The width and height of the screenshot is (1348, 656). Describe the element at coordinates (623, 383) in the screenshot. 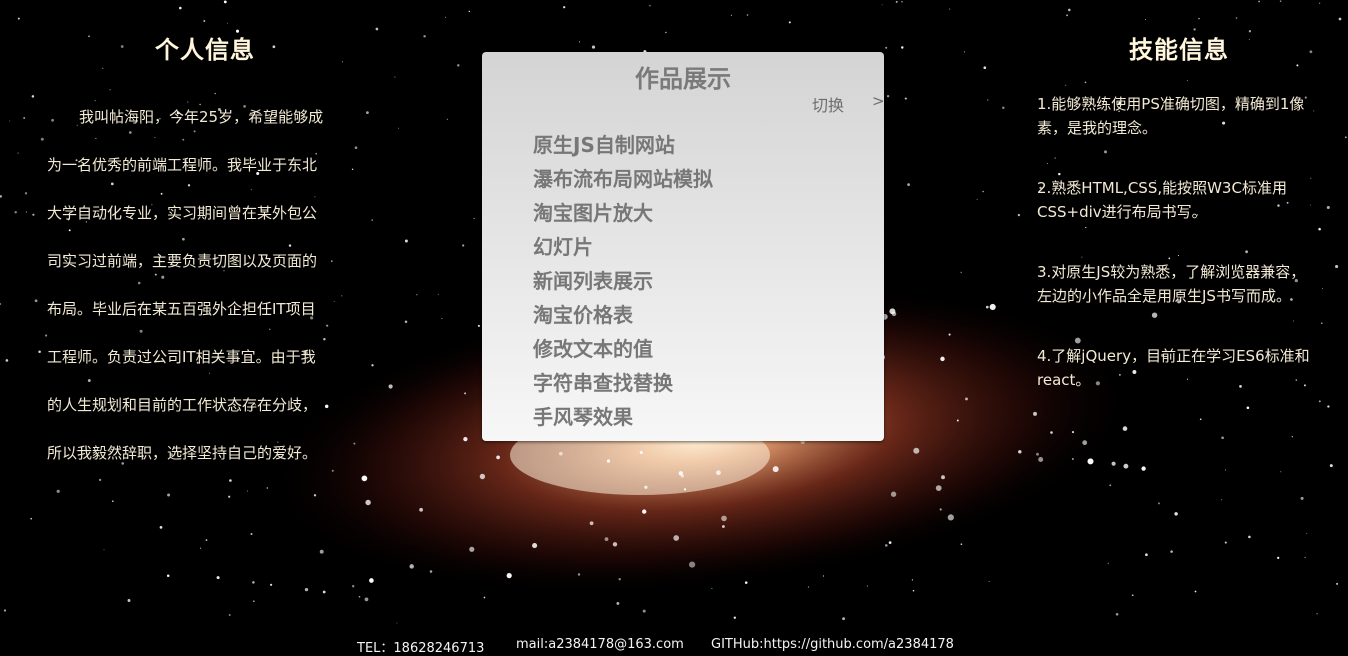

I see `works-item: 字符串查找替换` at that location.